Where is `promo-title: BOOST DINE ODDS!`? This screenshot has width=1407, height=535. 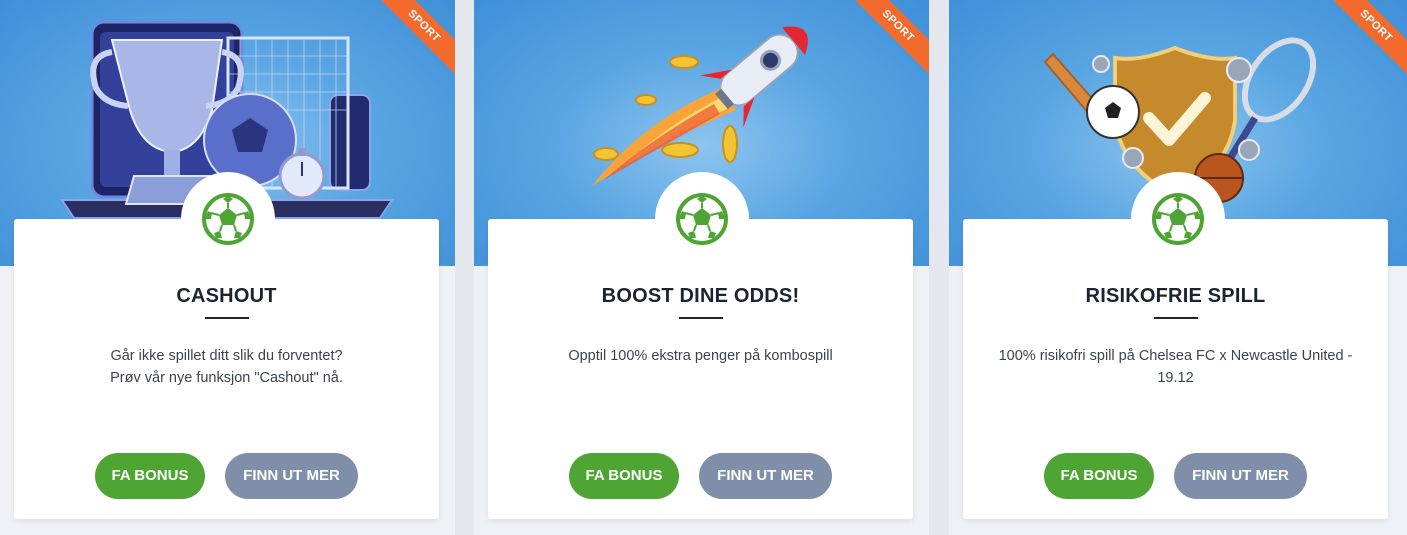
promo-title: BOOST DINE ODDS! is located at coordinates (700, 296).